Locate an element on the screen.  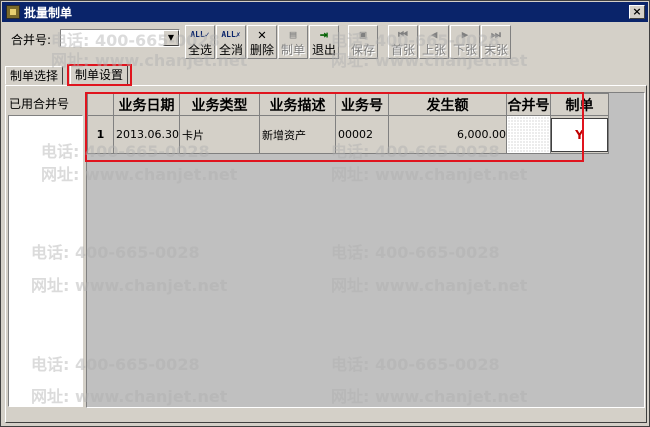
window-title: 批量制单 is located at coordinates (48, 12).